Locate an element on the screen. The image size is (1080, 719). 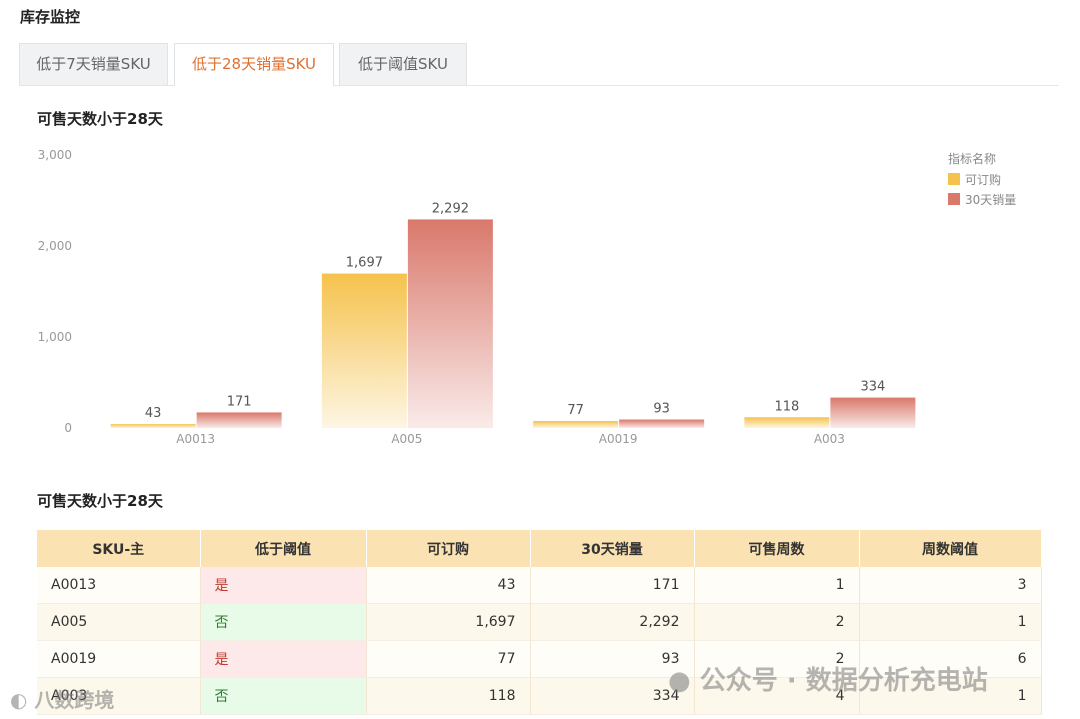
col-header-weeks-available: 可售周数 is located at coordinates (777, 548).